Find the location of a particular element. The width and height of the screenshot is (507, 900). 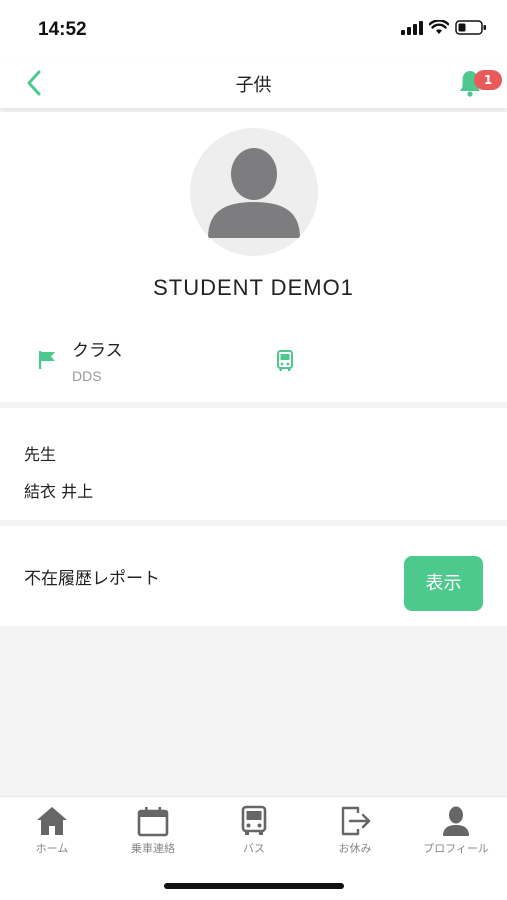

home-icon is located at coordinates (52, 821).